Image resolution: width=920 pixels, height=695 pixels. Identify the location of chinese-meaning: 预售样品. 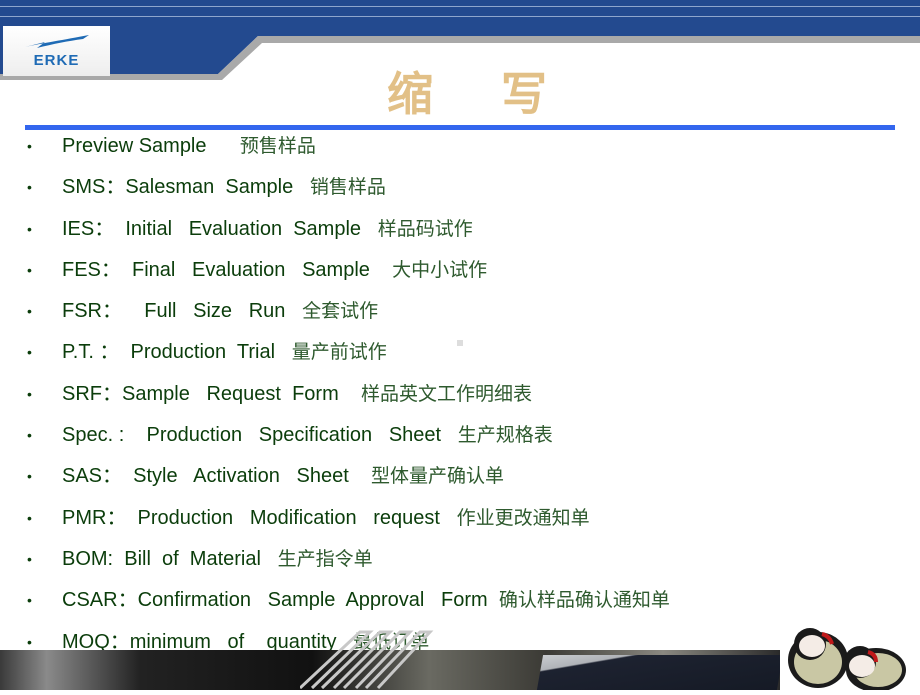
(277, 146).